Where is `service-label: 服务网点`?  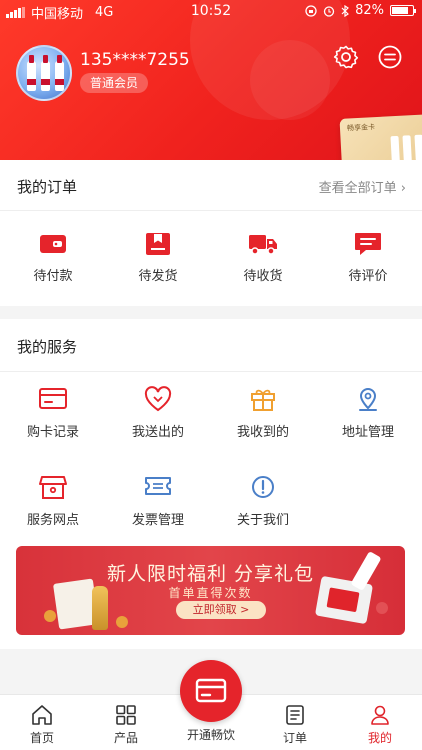
service-label: 服务网点 is located at coordinates (52, 520).